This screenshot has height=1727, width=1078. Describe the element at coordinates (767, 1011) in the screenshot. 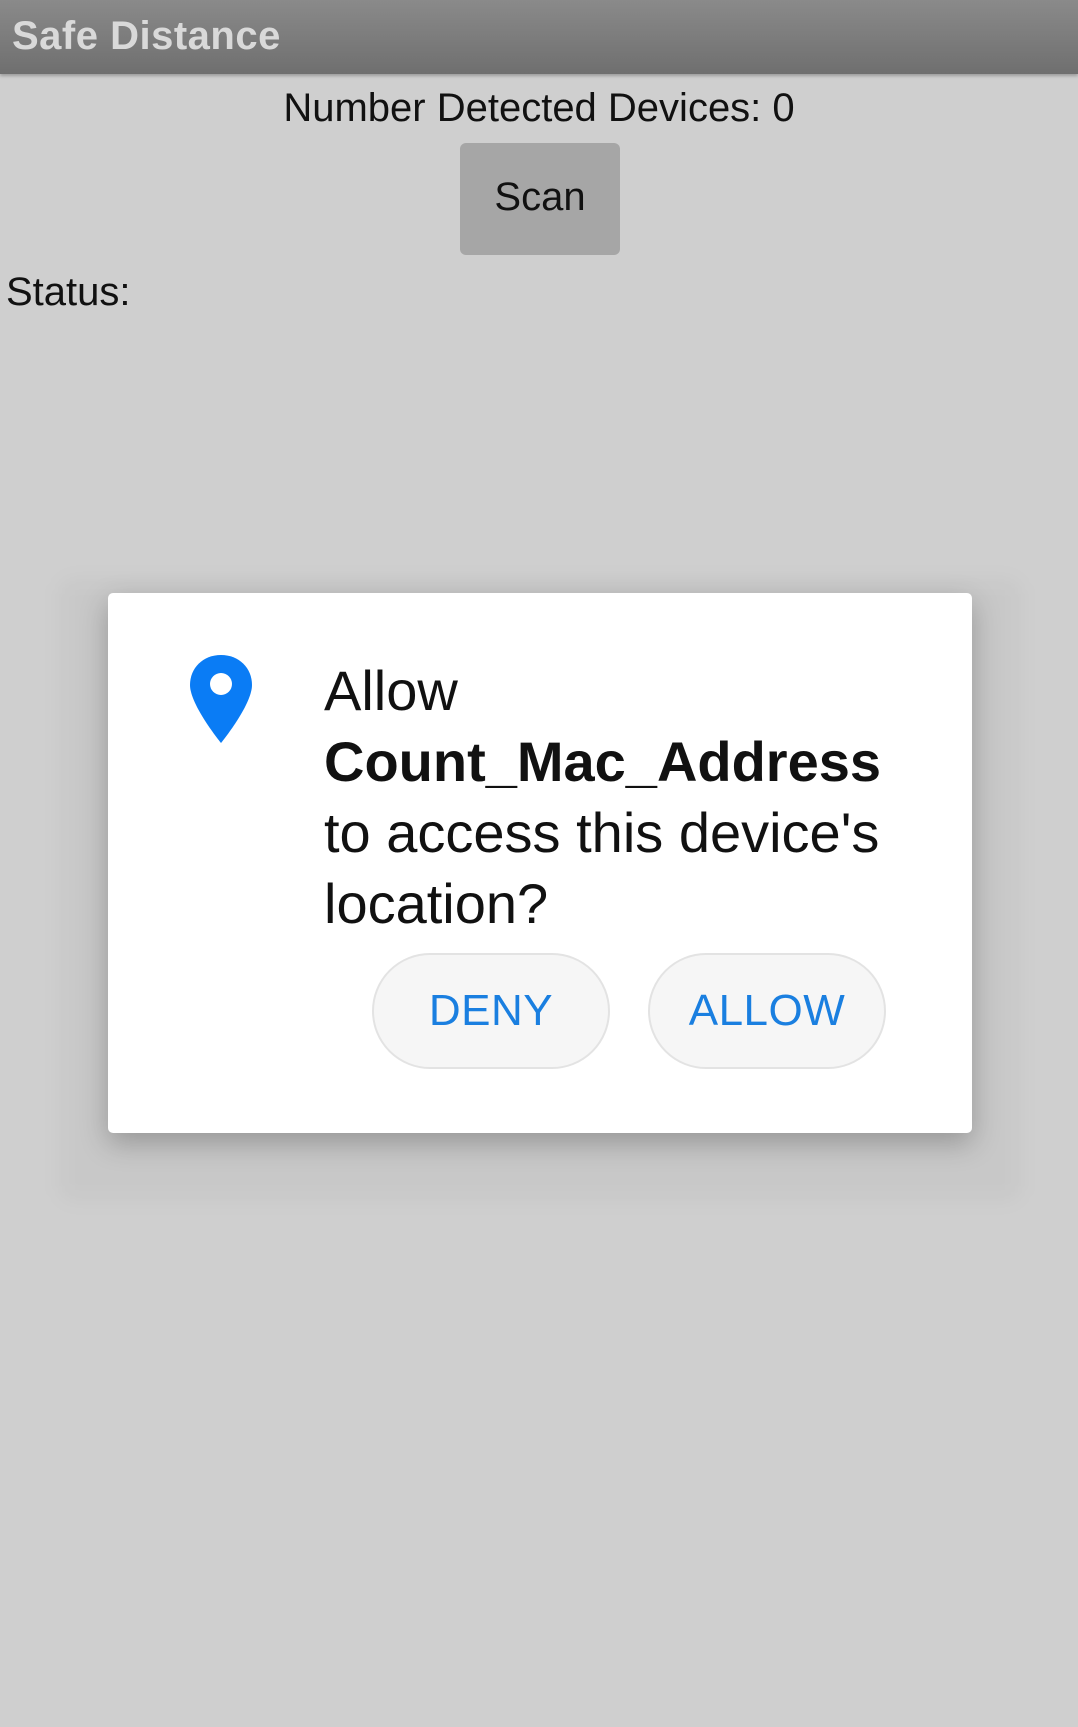

I see `allow-button: ALLOW` at that location.